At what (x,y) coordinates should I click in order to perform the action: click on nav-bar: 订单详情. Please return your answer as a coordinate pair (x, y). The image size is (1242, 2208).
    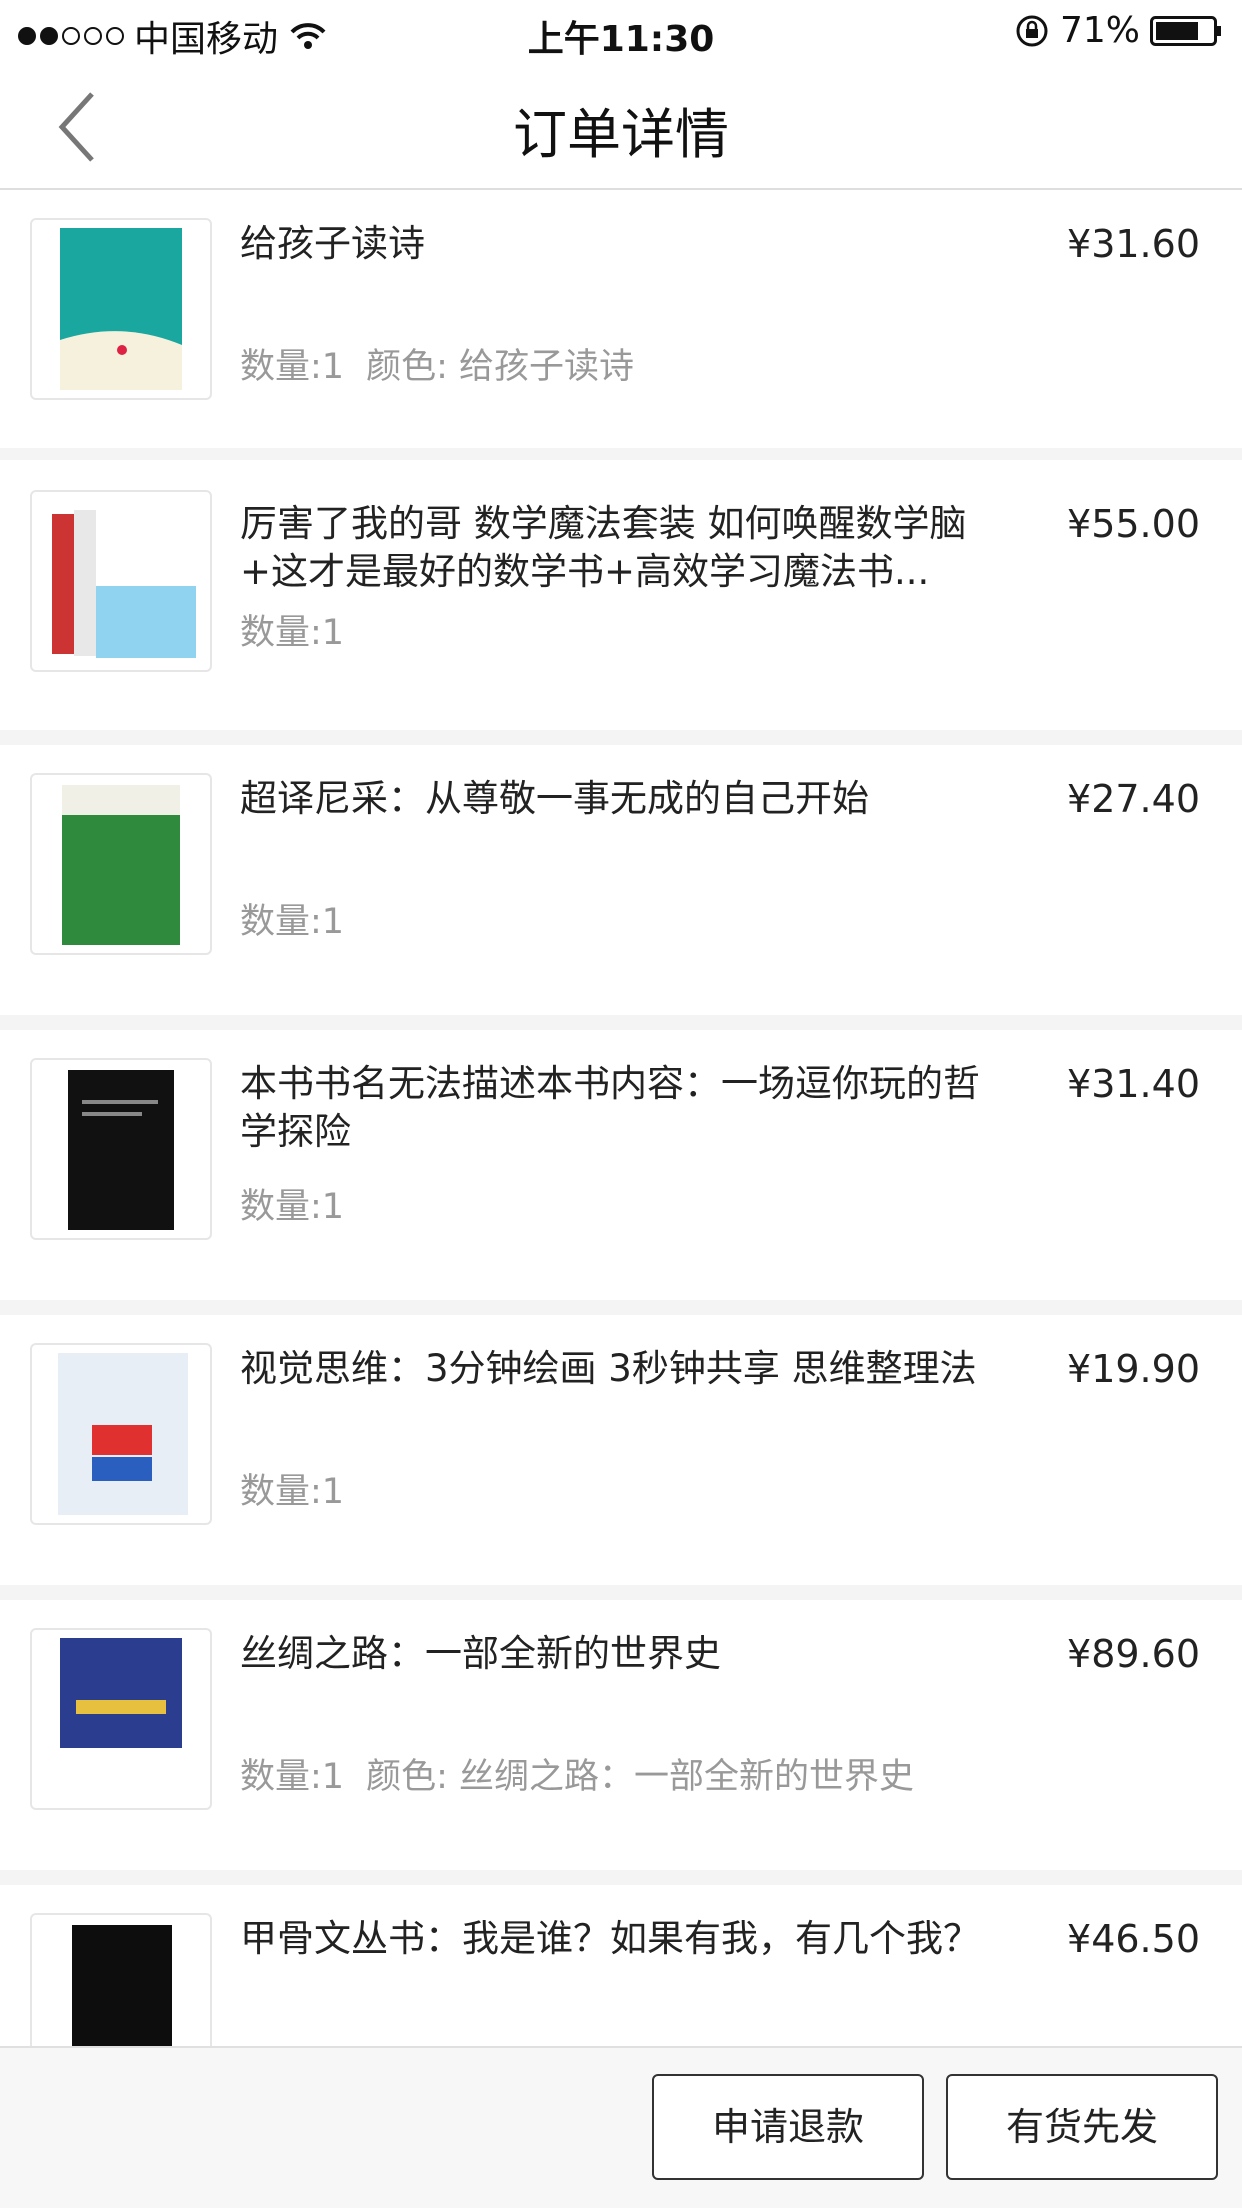
    Looking at the image, I should click on (621, 126).